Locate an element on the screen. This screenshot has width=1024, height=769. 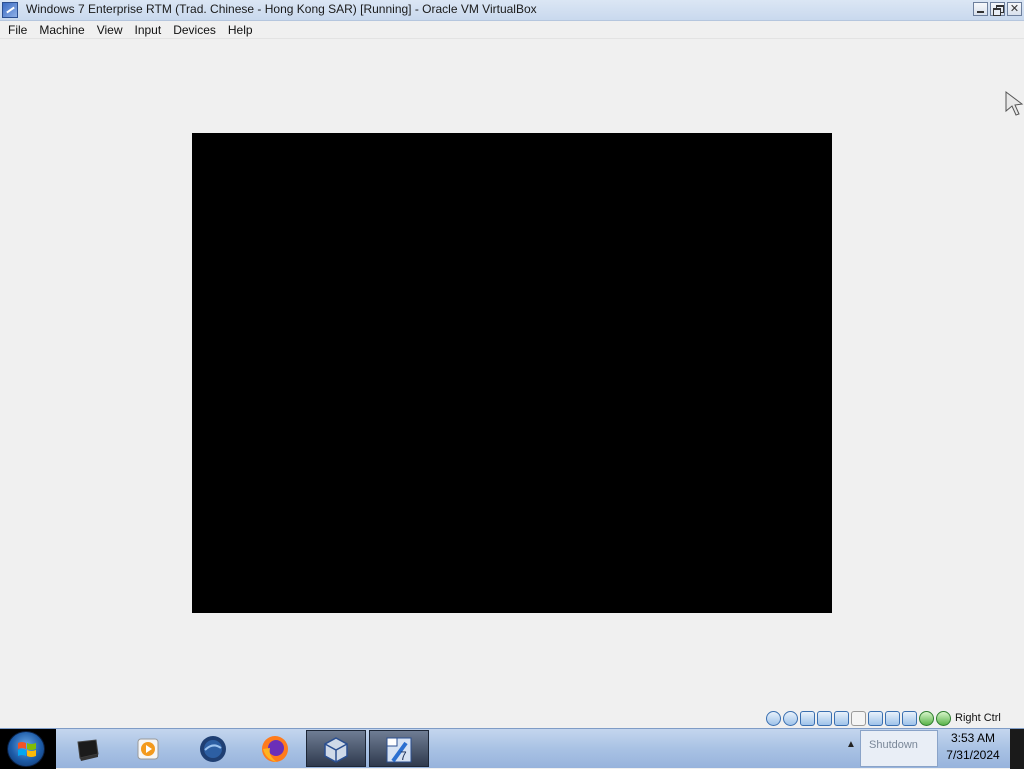
win7-vm-icon: 7 is located at coordinates (399, 750).